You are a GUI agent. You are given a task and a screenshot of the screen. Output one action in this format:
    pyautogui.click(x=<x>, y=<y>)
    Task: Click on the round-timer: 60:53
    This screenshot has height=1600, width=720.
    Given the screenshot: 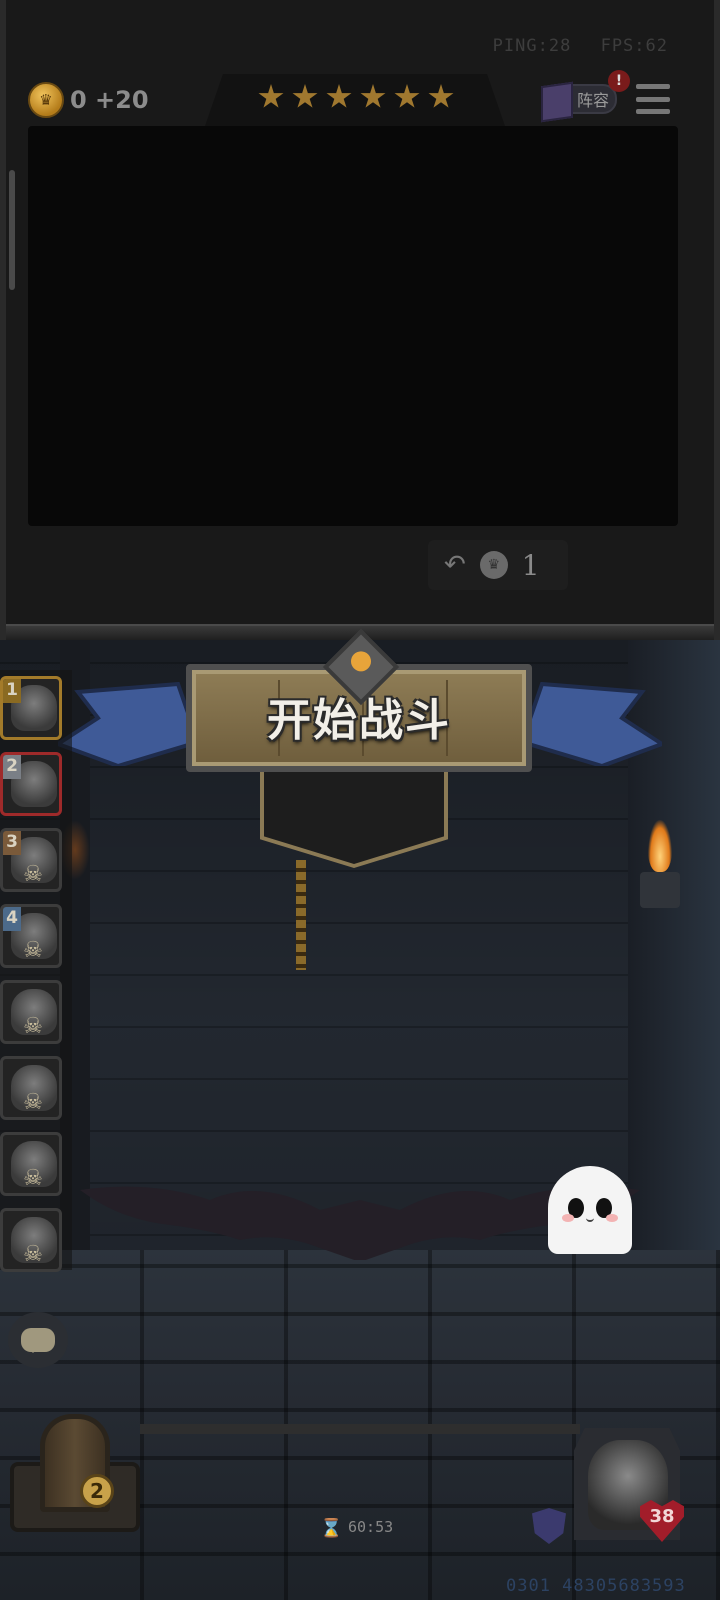 What is the action you would take?
    pyautogui.click(x=371, y=1527)
    